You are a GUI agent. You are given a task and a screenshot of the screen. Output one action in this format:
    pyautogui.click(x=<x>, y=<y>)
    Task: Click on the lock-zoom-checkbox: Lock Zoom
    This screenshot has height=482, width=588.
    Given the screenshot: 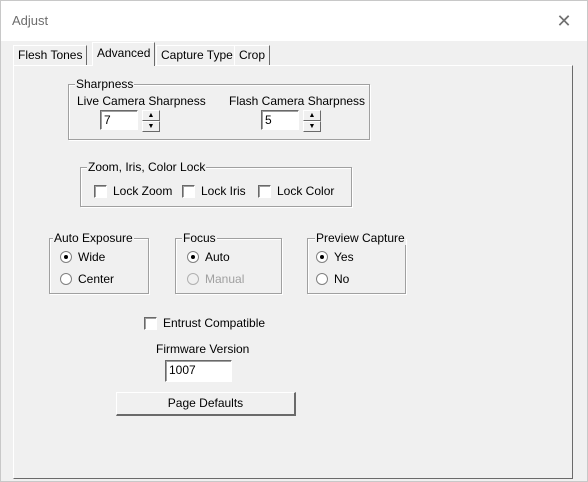 What is the action you would take?
    pyautogui.click(x=133, y=191)
    